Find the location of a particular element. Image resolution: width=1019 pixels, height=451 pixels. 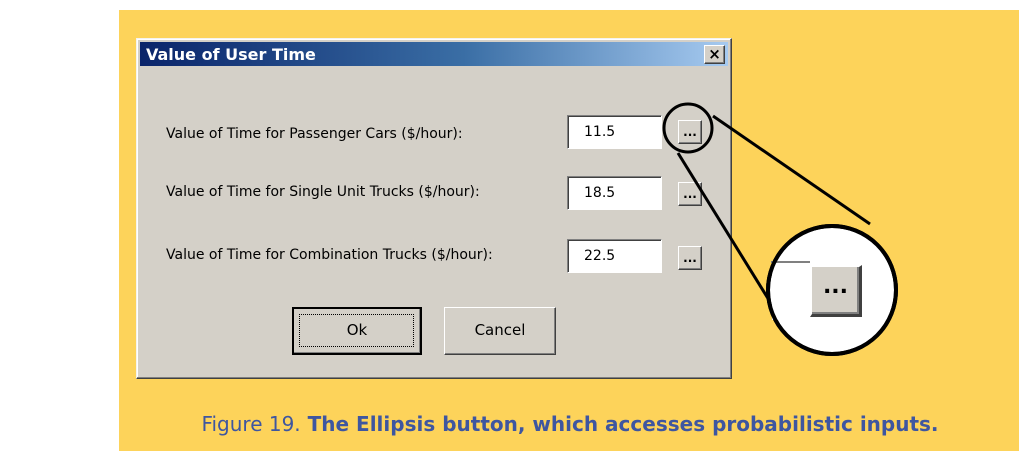

zoom-source-circle is located at coordinates (688, 128).